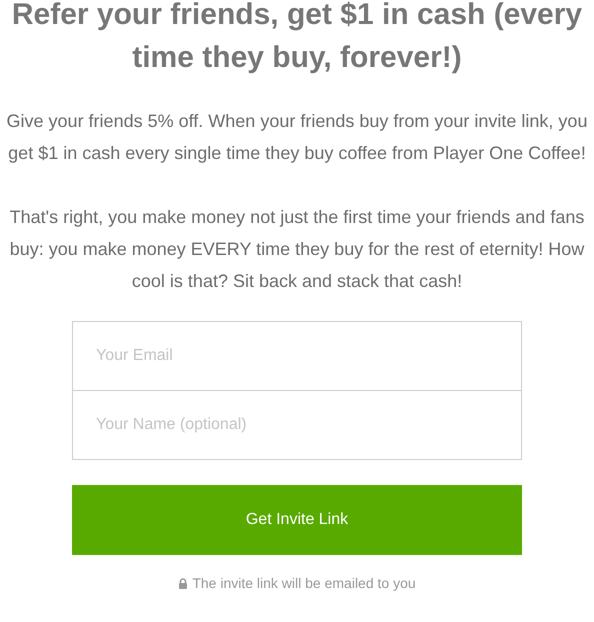  I want to click on note-text: The invite link will be emailed to you, so click(304, 583).